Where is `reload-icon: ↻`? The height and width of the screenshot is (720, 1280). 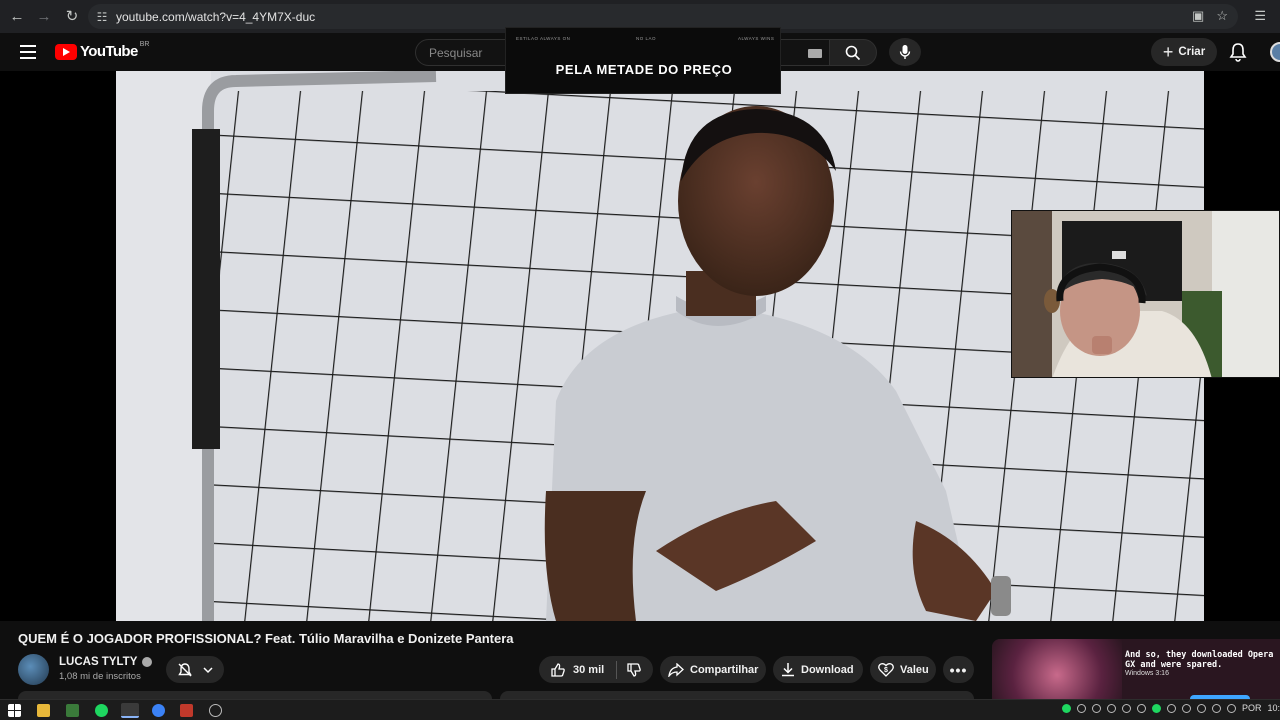
reload-icon: ↻ is located at coordinates (72, 16).